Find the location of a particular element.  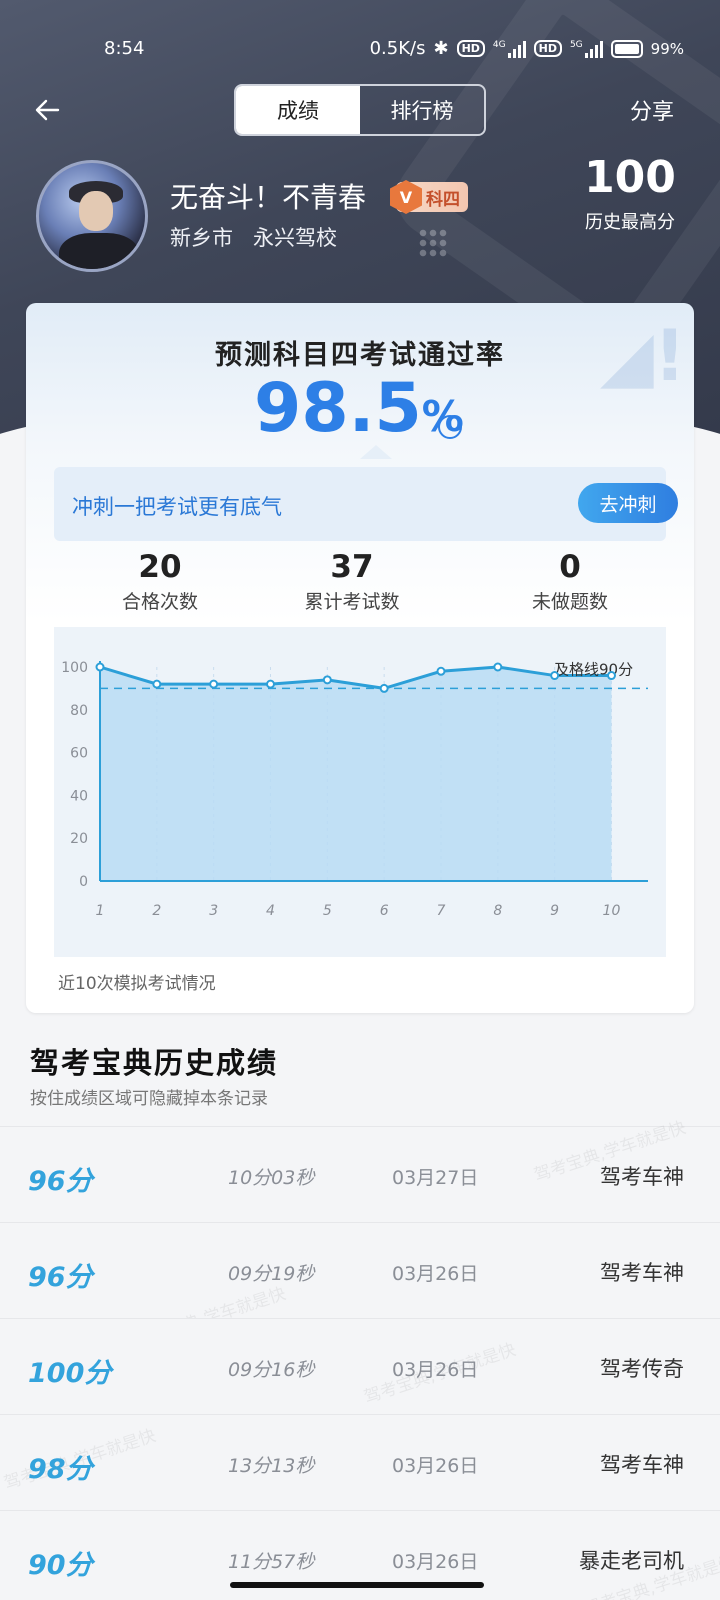

tab-switcher: 成绩 排行榜 is located at coordinates (360, 110).